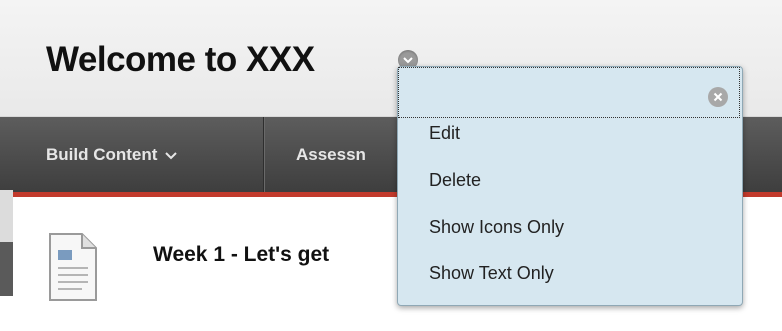 The image size is (782, 331). Describe the element at coordinates (263, 154) in the screenshot. I see `toolbar-divider` at that location.